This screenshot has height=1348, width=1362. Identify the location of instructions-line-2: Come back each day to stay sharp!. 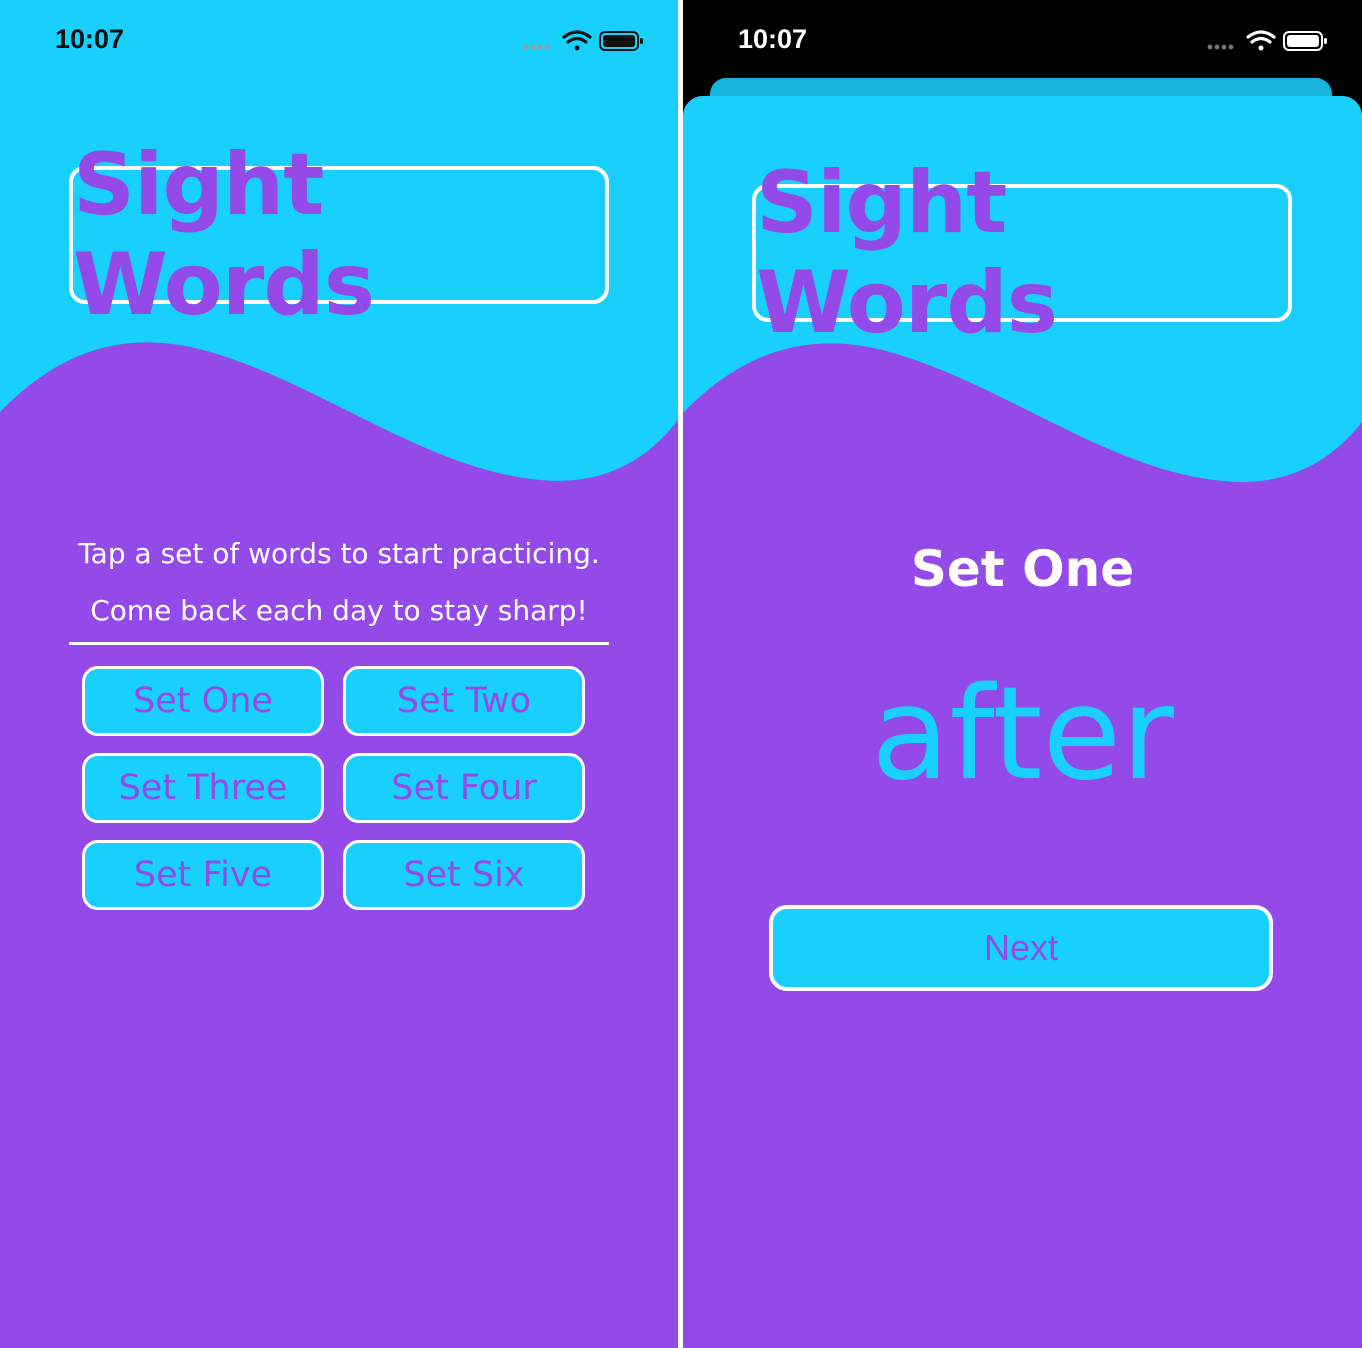
(339, 610).